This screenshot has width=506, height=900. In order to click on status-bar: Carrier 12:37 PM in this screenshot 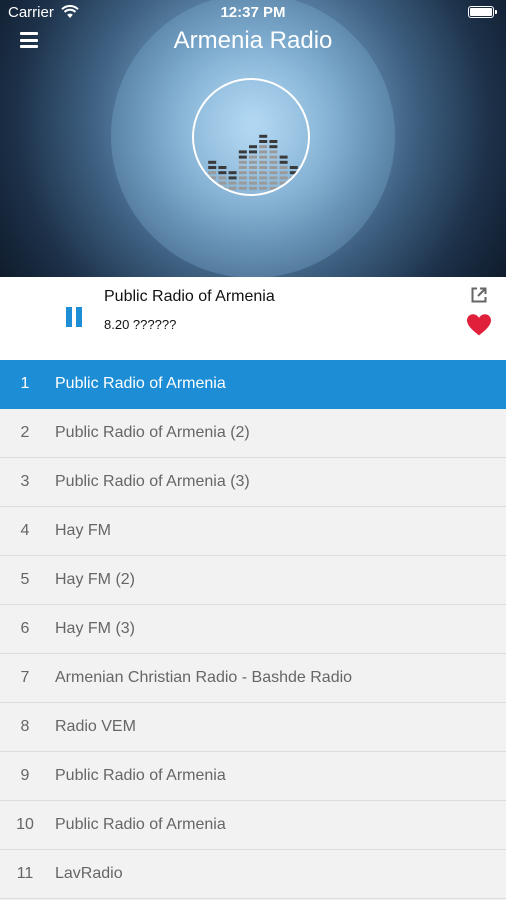, I will do `click(253, 13)`.